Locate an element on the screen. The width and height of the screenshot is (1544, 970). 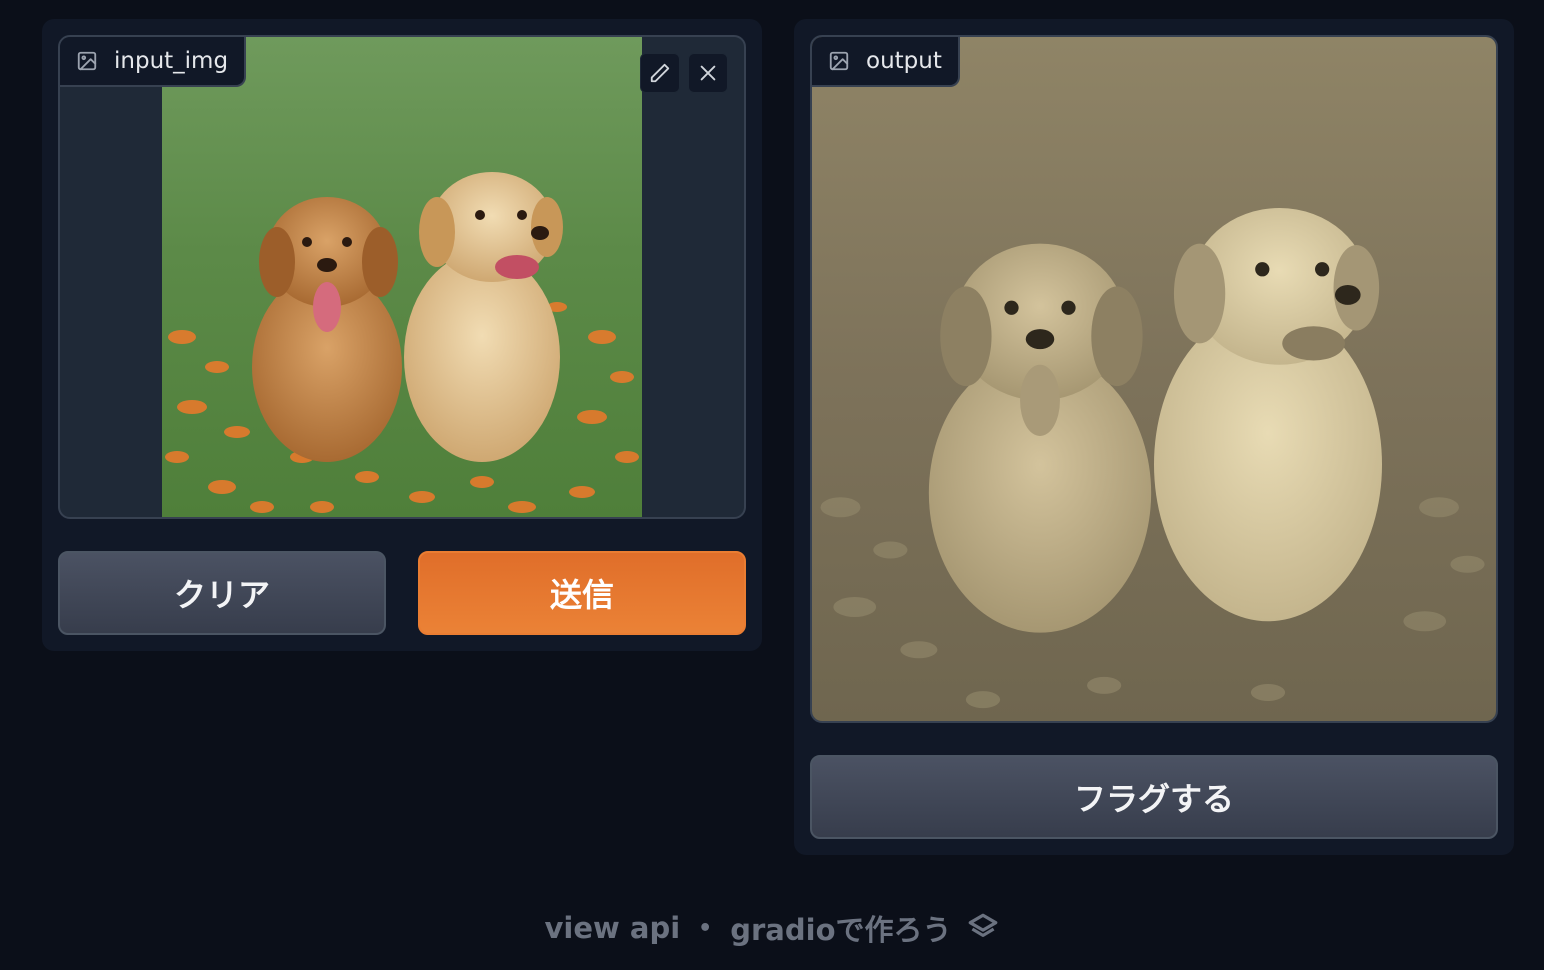
clear-button: クリア is located at coordinates (222, 593).